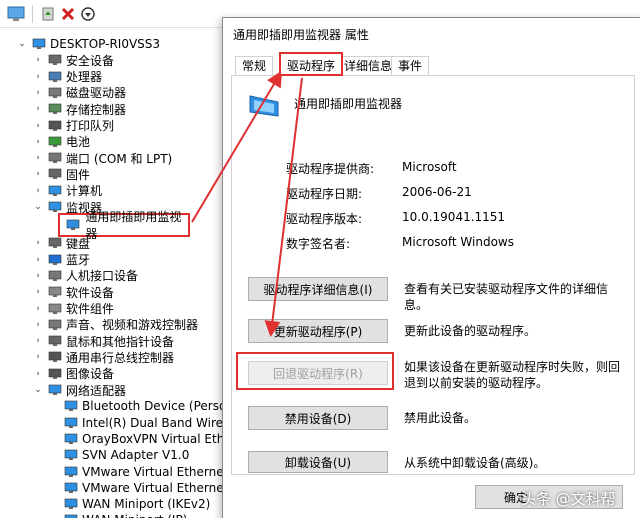 This screenshot has height=518, width=640. What do you see at coordinates (55, 142) in the screenshot?
I see `battery-icon` at bounding box center [55, 142].